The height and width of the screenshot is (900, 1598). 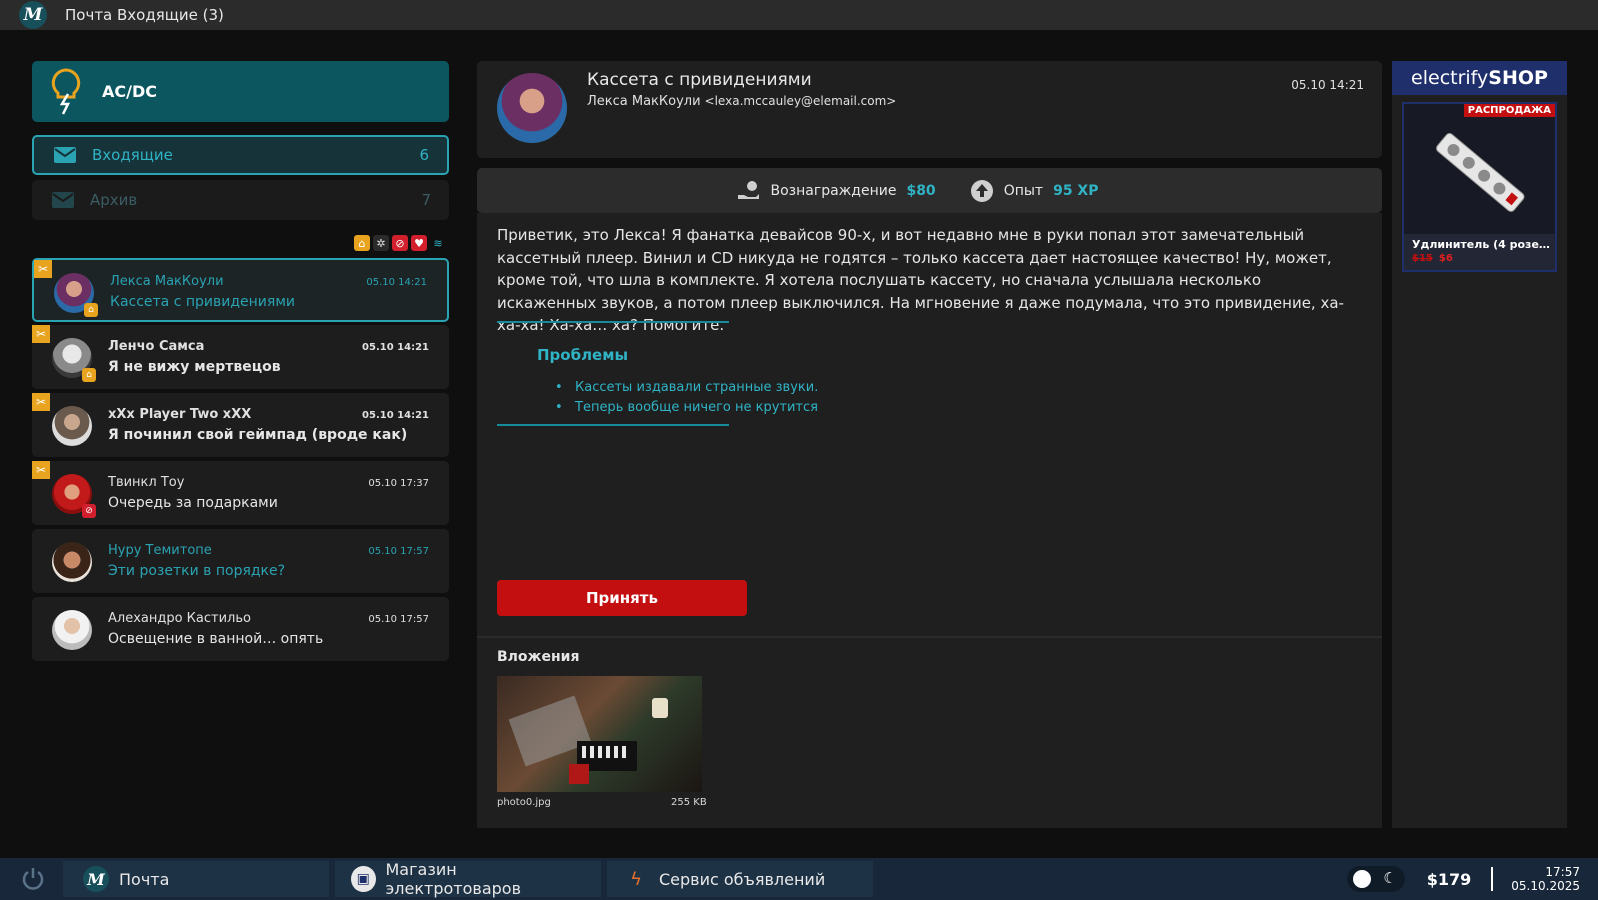 I want to click on no-signal-badge-icon: ⊘, so click(x=89, y=511).